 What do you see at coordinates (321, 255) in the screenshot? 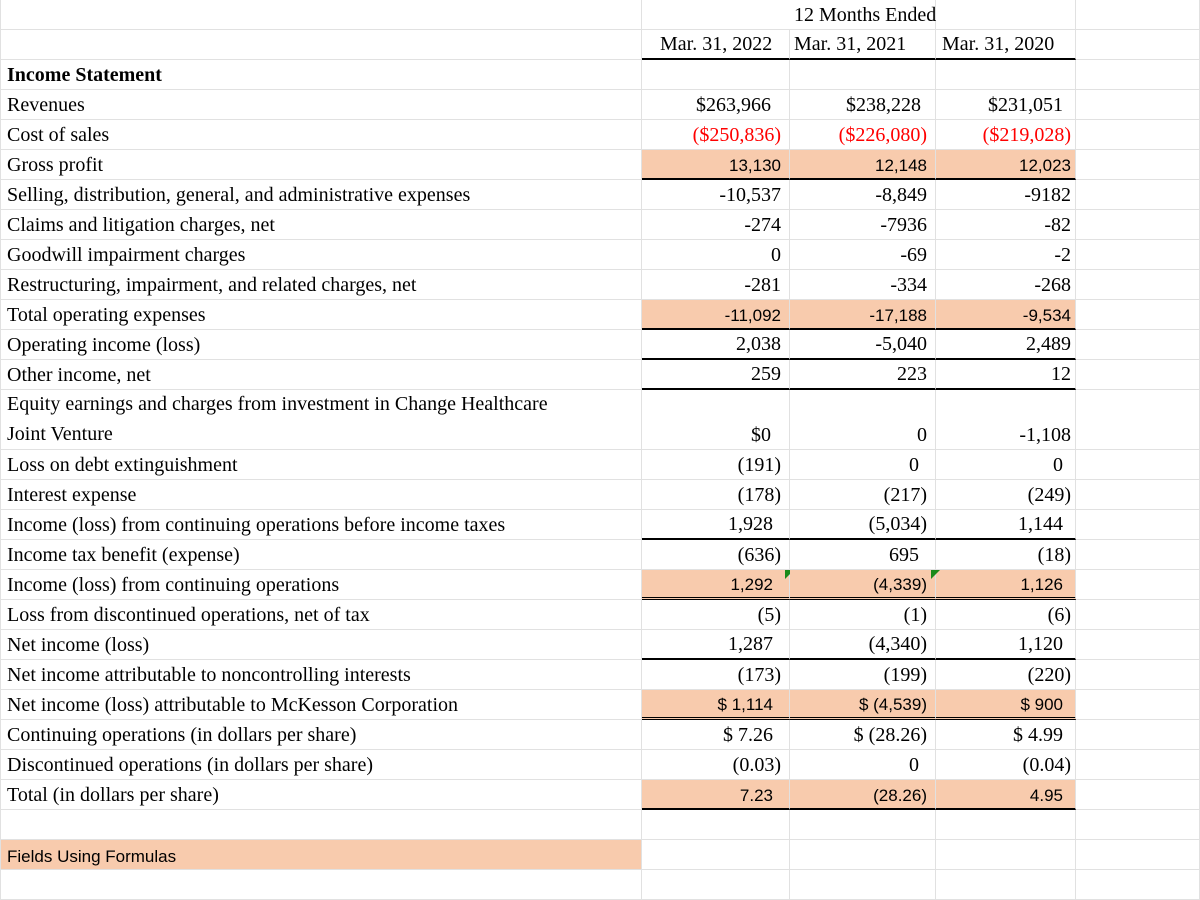
I see `row-label: Goodwill impairment charges` at bounding box center [321, 255].